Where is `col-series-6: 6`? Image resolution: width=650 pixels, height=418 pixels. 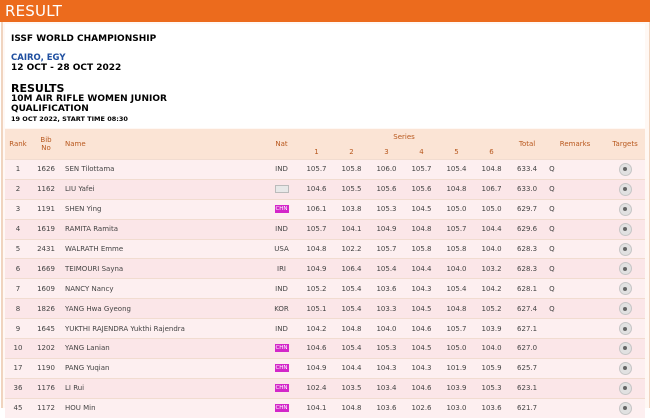
col-series-6: 6 is located at coordinates (492, 152).